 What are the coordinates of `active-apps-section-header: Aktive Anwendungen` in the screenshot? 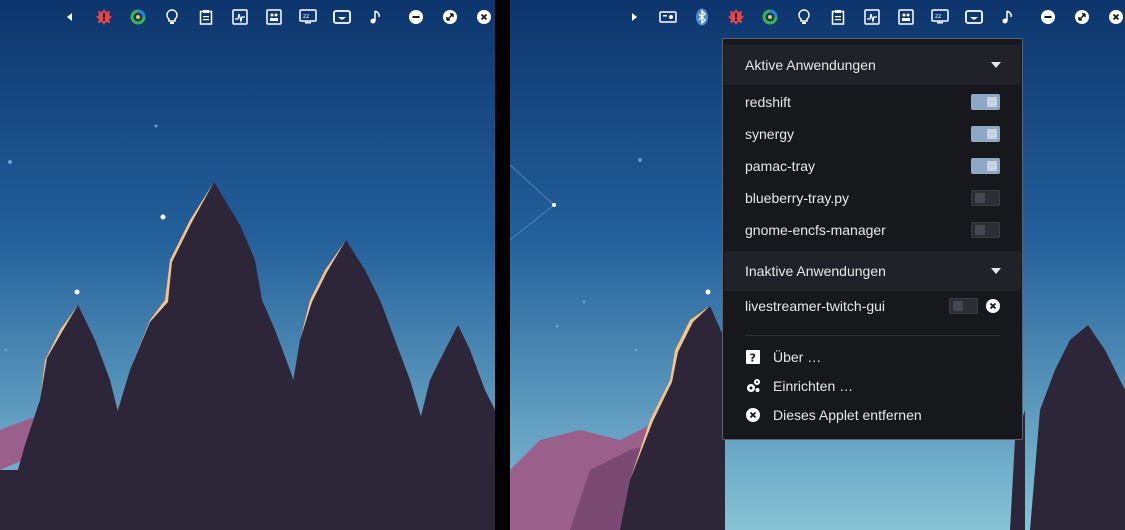 It's located at (872, 65).